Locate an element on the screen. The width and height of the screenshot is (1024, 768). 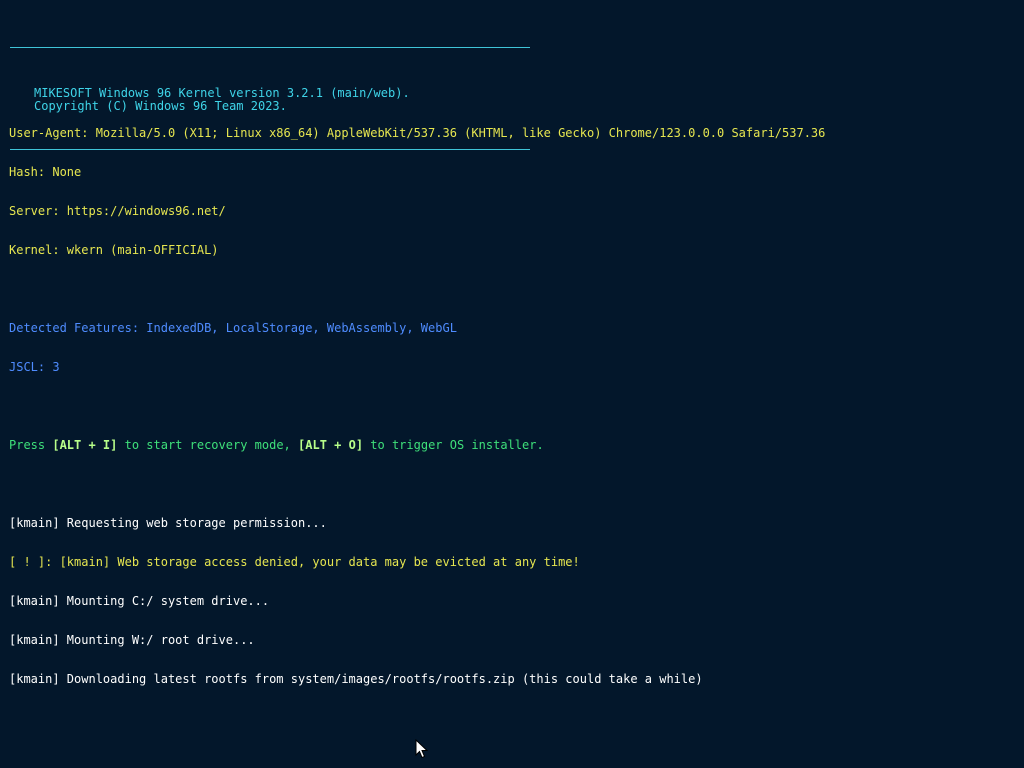
jscl-line: JSCL: 3 is located at coordinates (34, 367).